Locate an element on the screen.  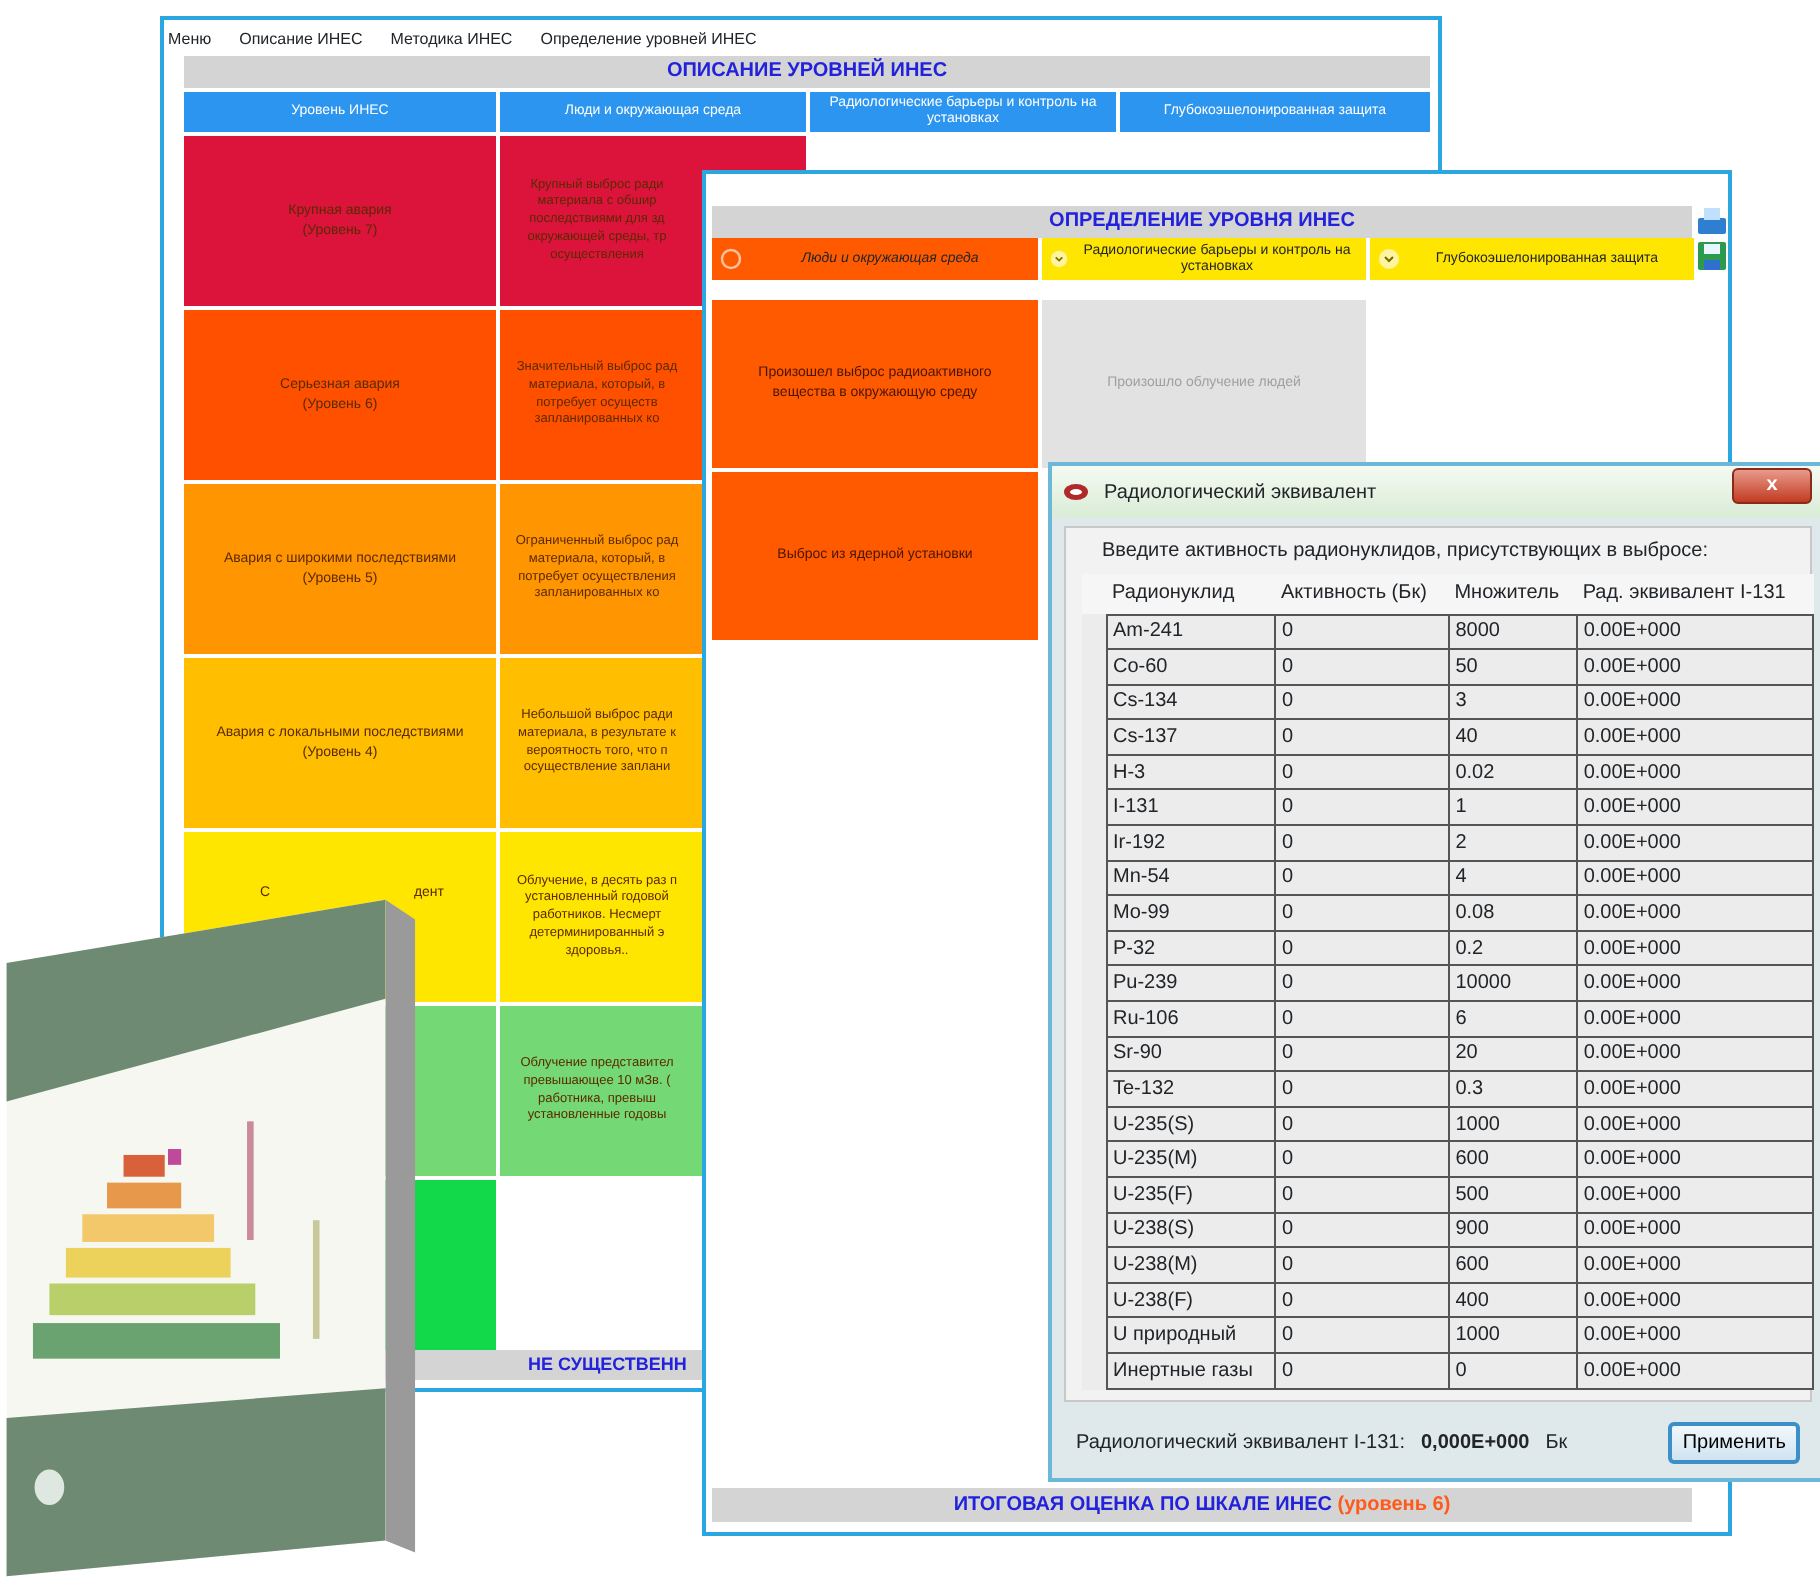
table-cell: 500 is located at coordinates (1512, 1195).